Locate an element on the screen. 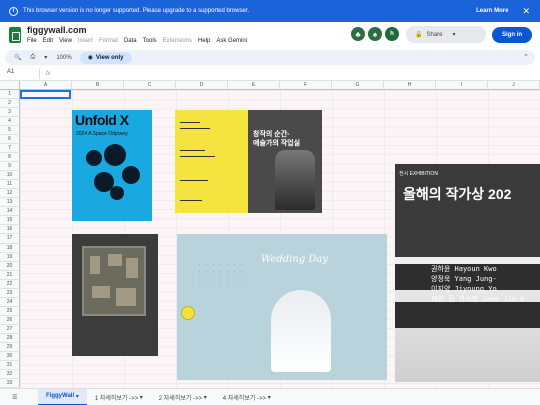 The width and height of the screenshot is (540, 405). row-header-18: 18 is located at coordinates (10, 248).